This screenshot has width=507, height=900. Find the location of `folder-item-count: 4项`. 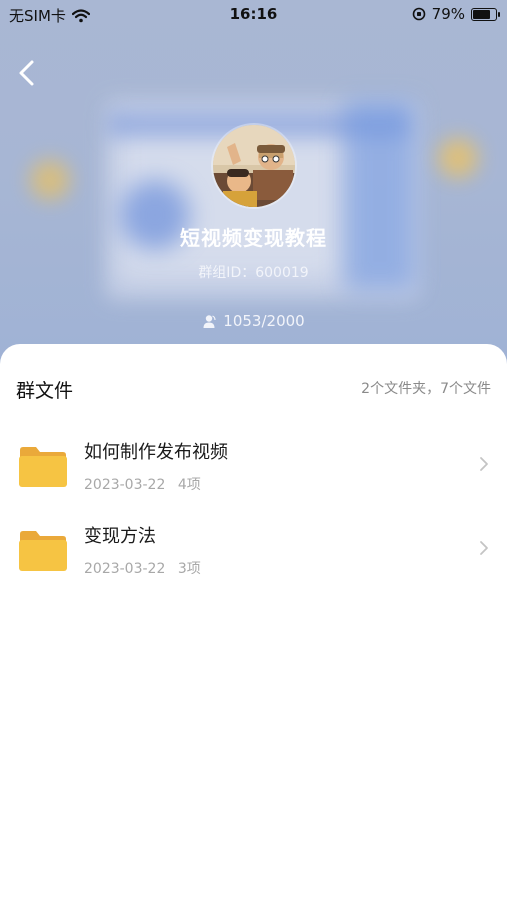

folder-item-count: 4项 is located at coordinates (189, 485).